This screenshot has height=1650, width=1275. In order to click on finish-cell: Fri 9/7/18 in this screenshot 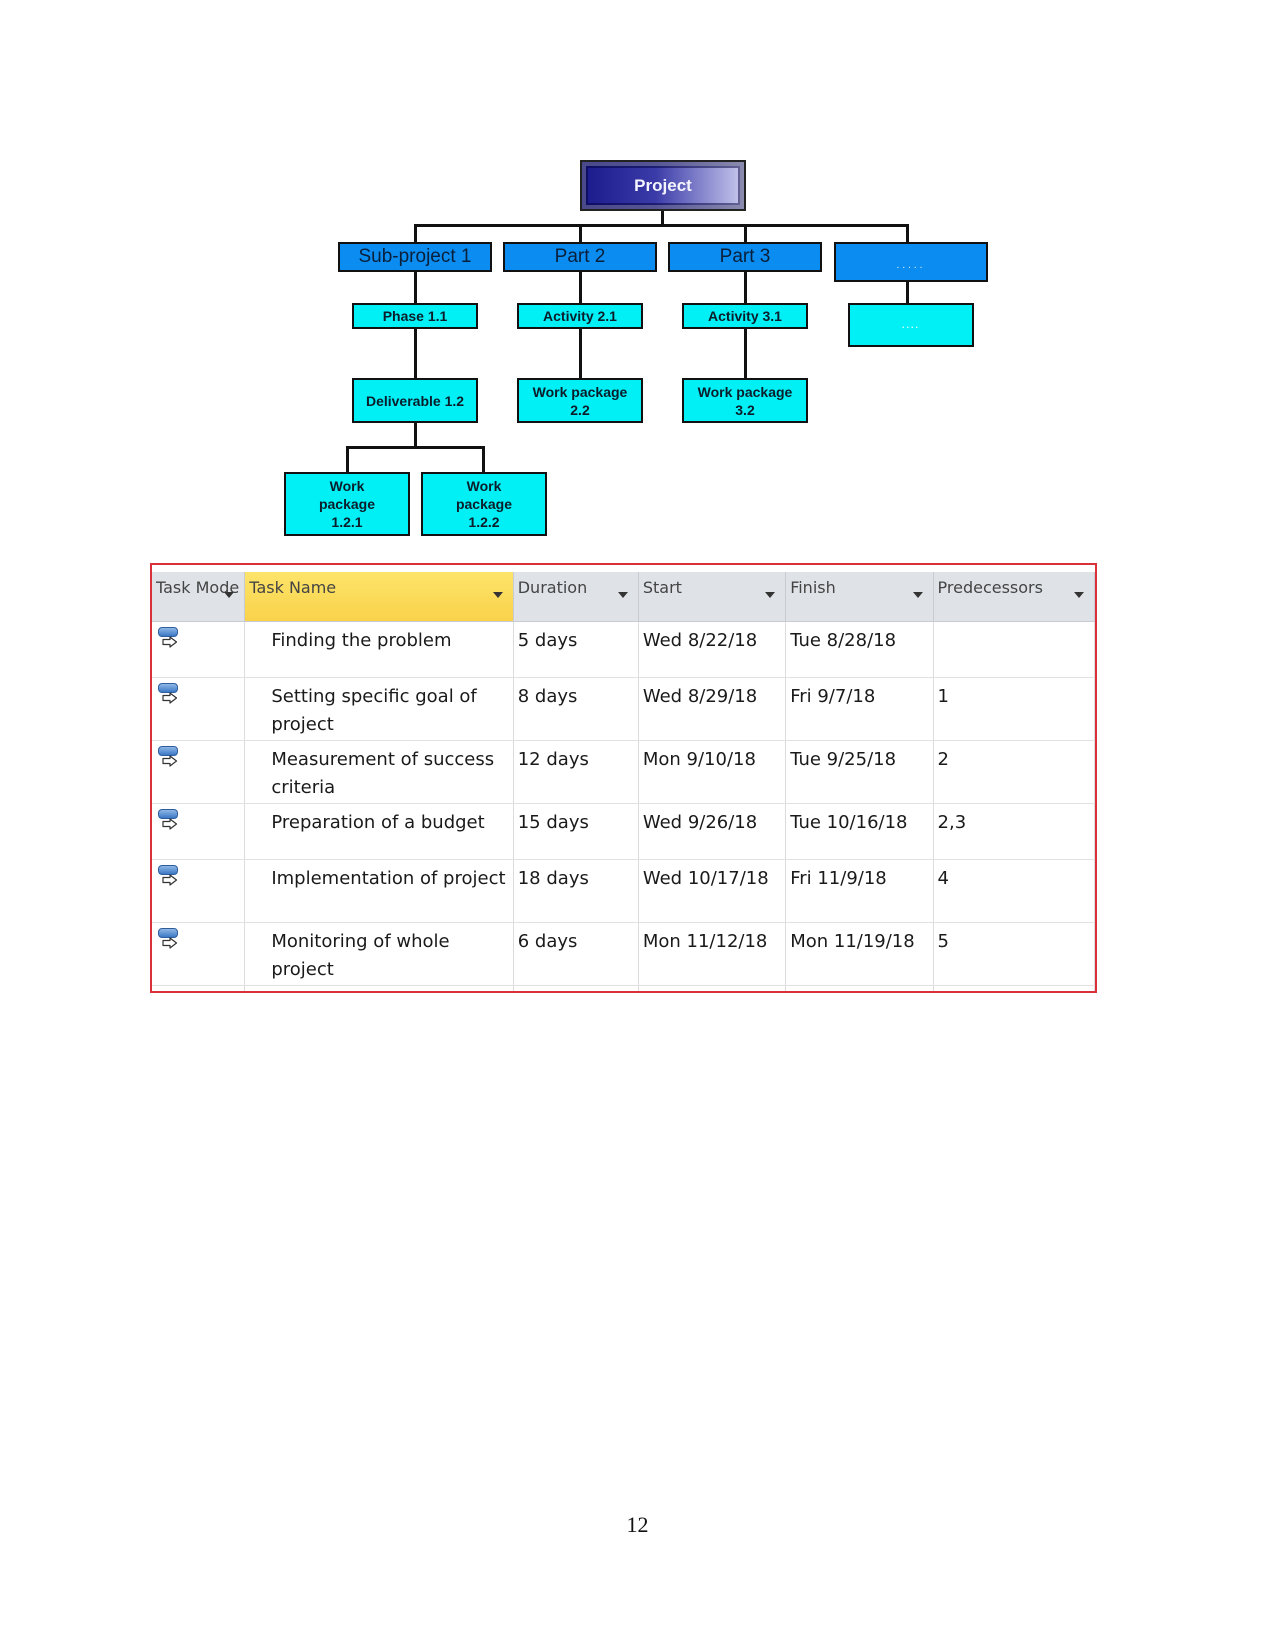, I will do `click(859, 709)`.